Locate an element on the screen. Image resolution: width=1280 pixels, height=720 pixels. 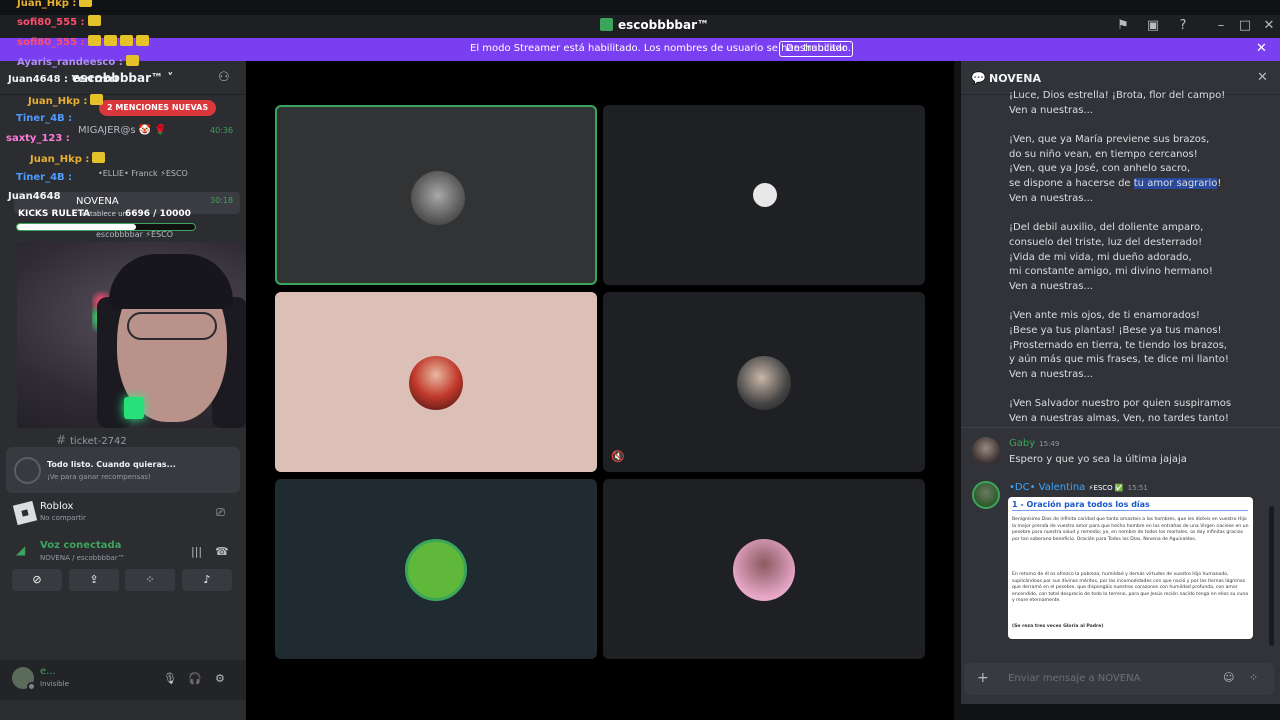
doc-paragraph: (Se reza tres veces Gloria al Padre) is located at coordinates (1058, 626).